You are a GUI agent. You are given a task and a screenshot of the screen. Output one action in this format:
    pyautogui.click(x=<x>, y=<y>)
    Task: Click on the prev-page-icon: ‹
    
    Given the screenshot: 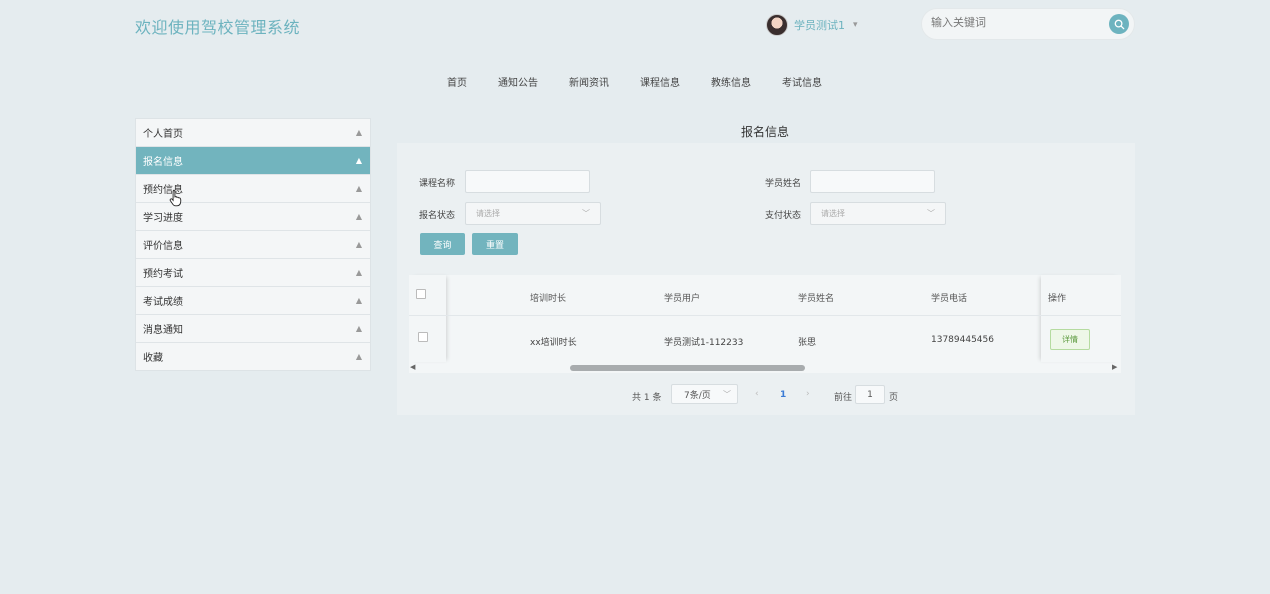 What is the action you would take?
    pyautogui.click(x=757, y=394)
    